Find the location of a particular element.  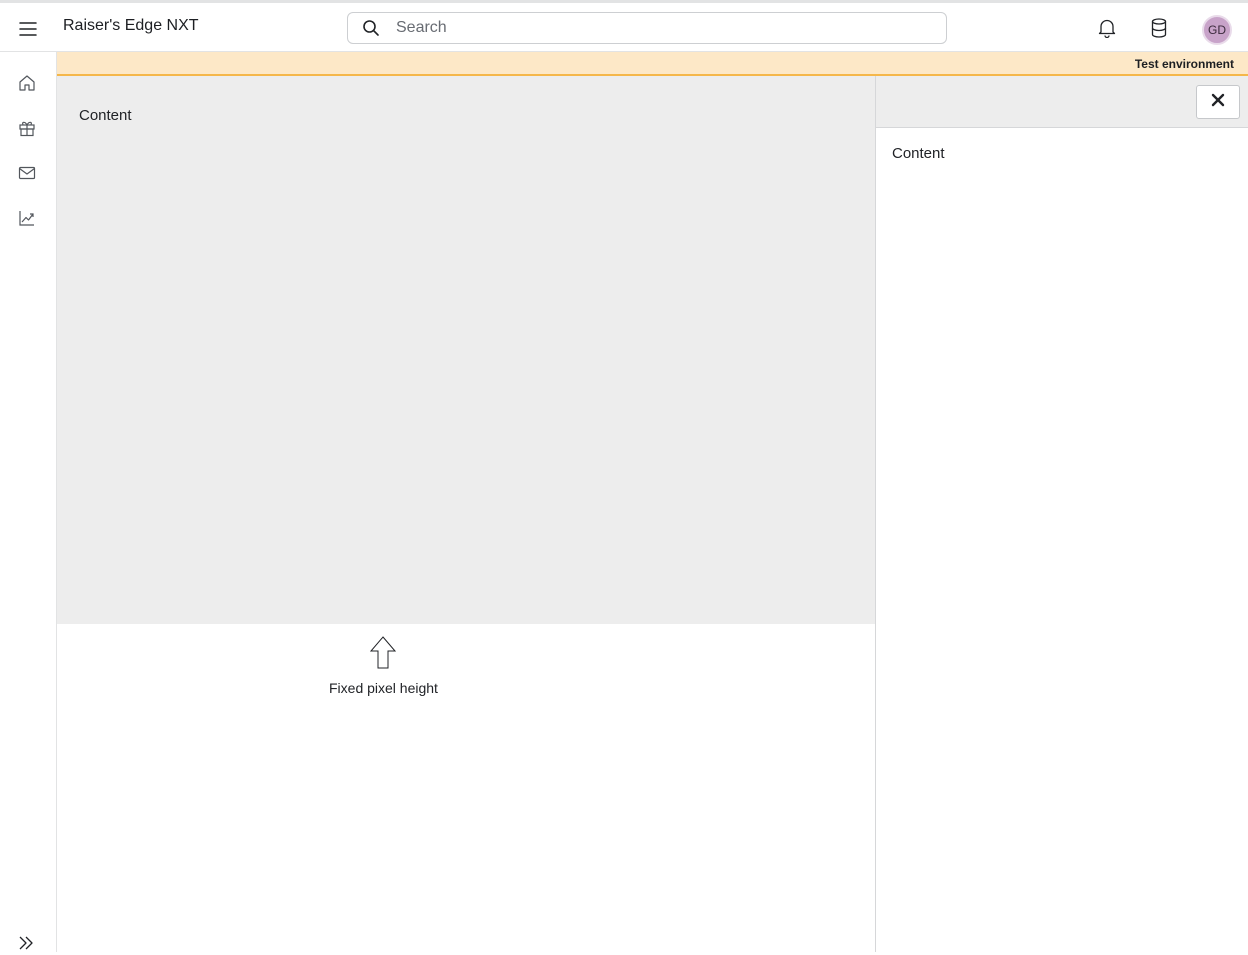

search-icon is located at coordinates (371, 28).